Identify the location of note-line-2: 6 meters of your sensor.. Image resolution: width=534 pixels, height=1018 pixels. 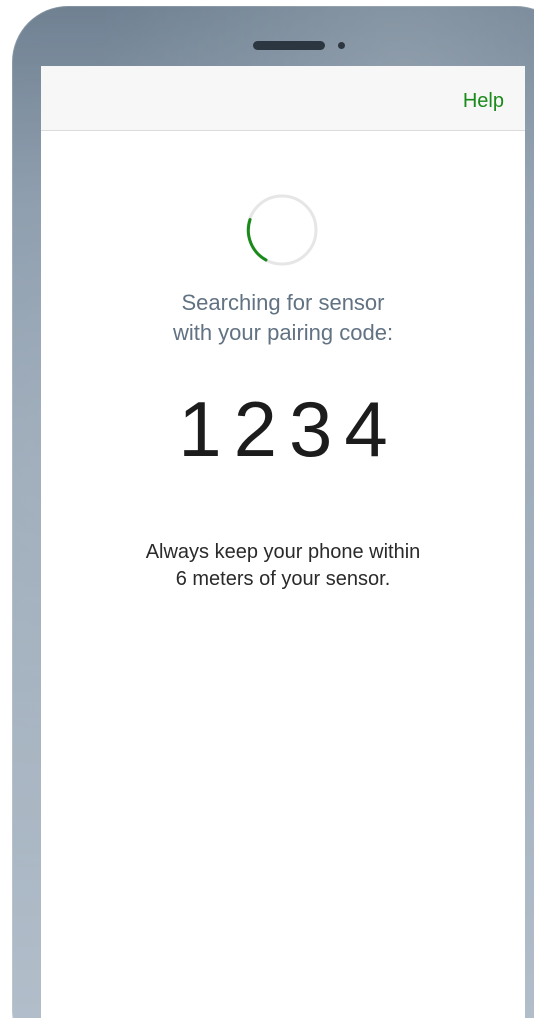
(283, 579).